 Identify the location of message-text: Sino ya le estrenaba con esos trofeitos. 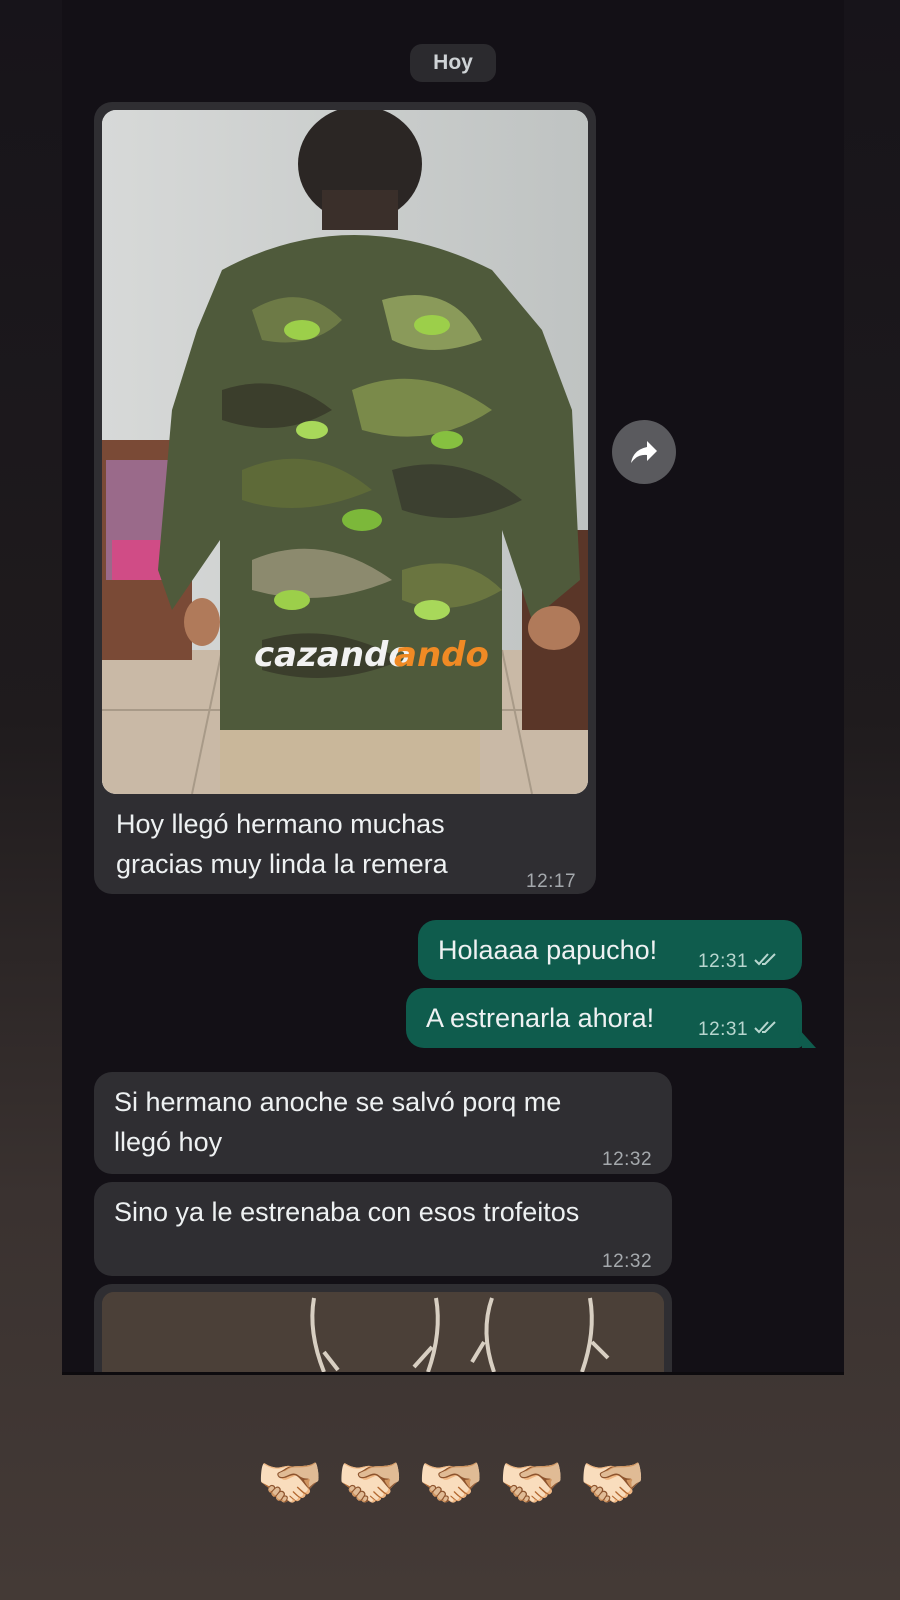
(347, 1212).